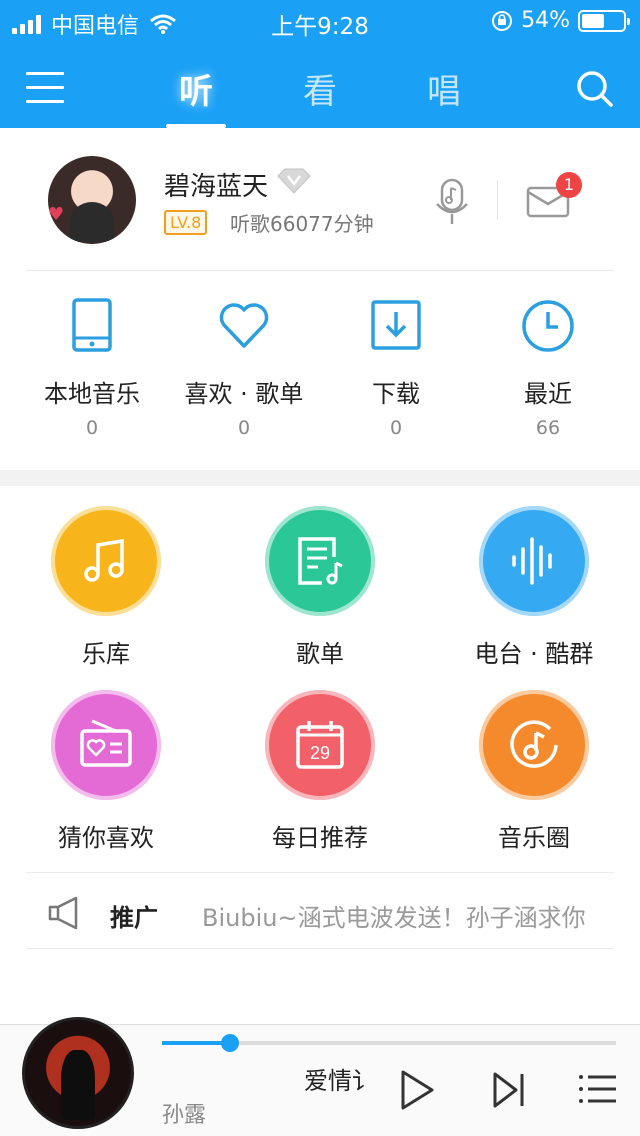 This screenshot has width=640, height=1136. Describe the element at coordinates (534, 587) in the screenshot. I see `feature-radio-group: 电台 · 酷群` at that location.